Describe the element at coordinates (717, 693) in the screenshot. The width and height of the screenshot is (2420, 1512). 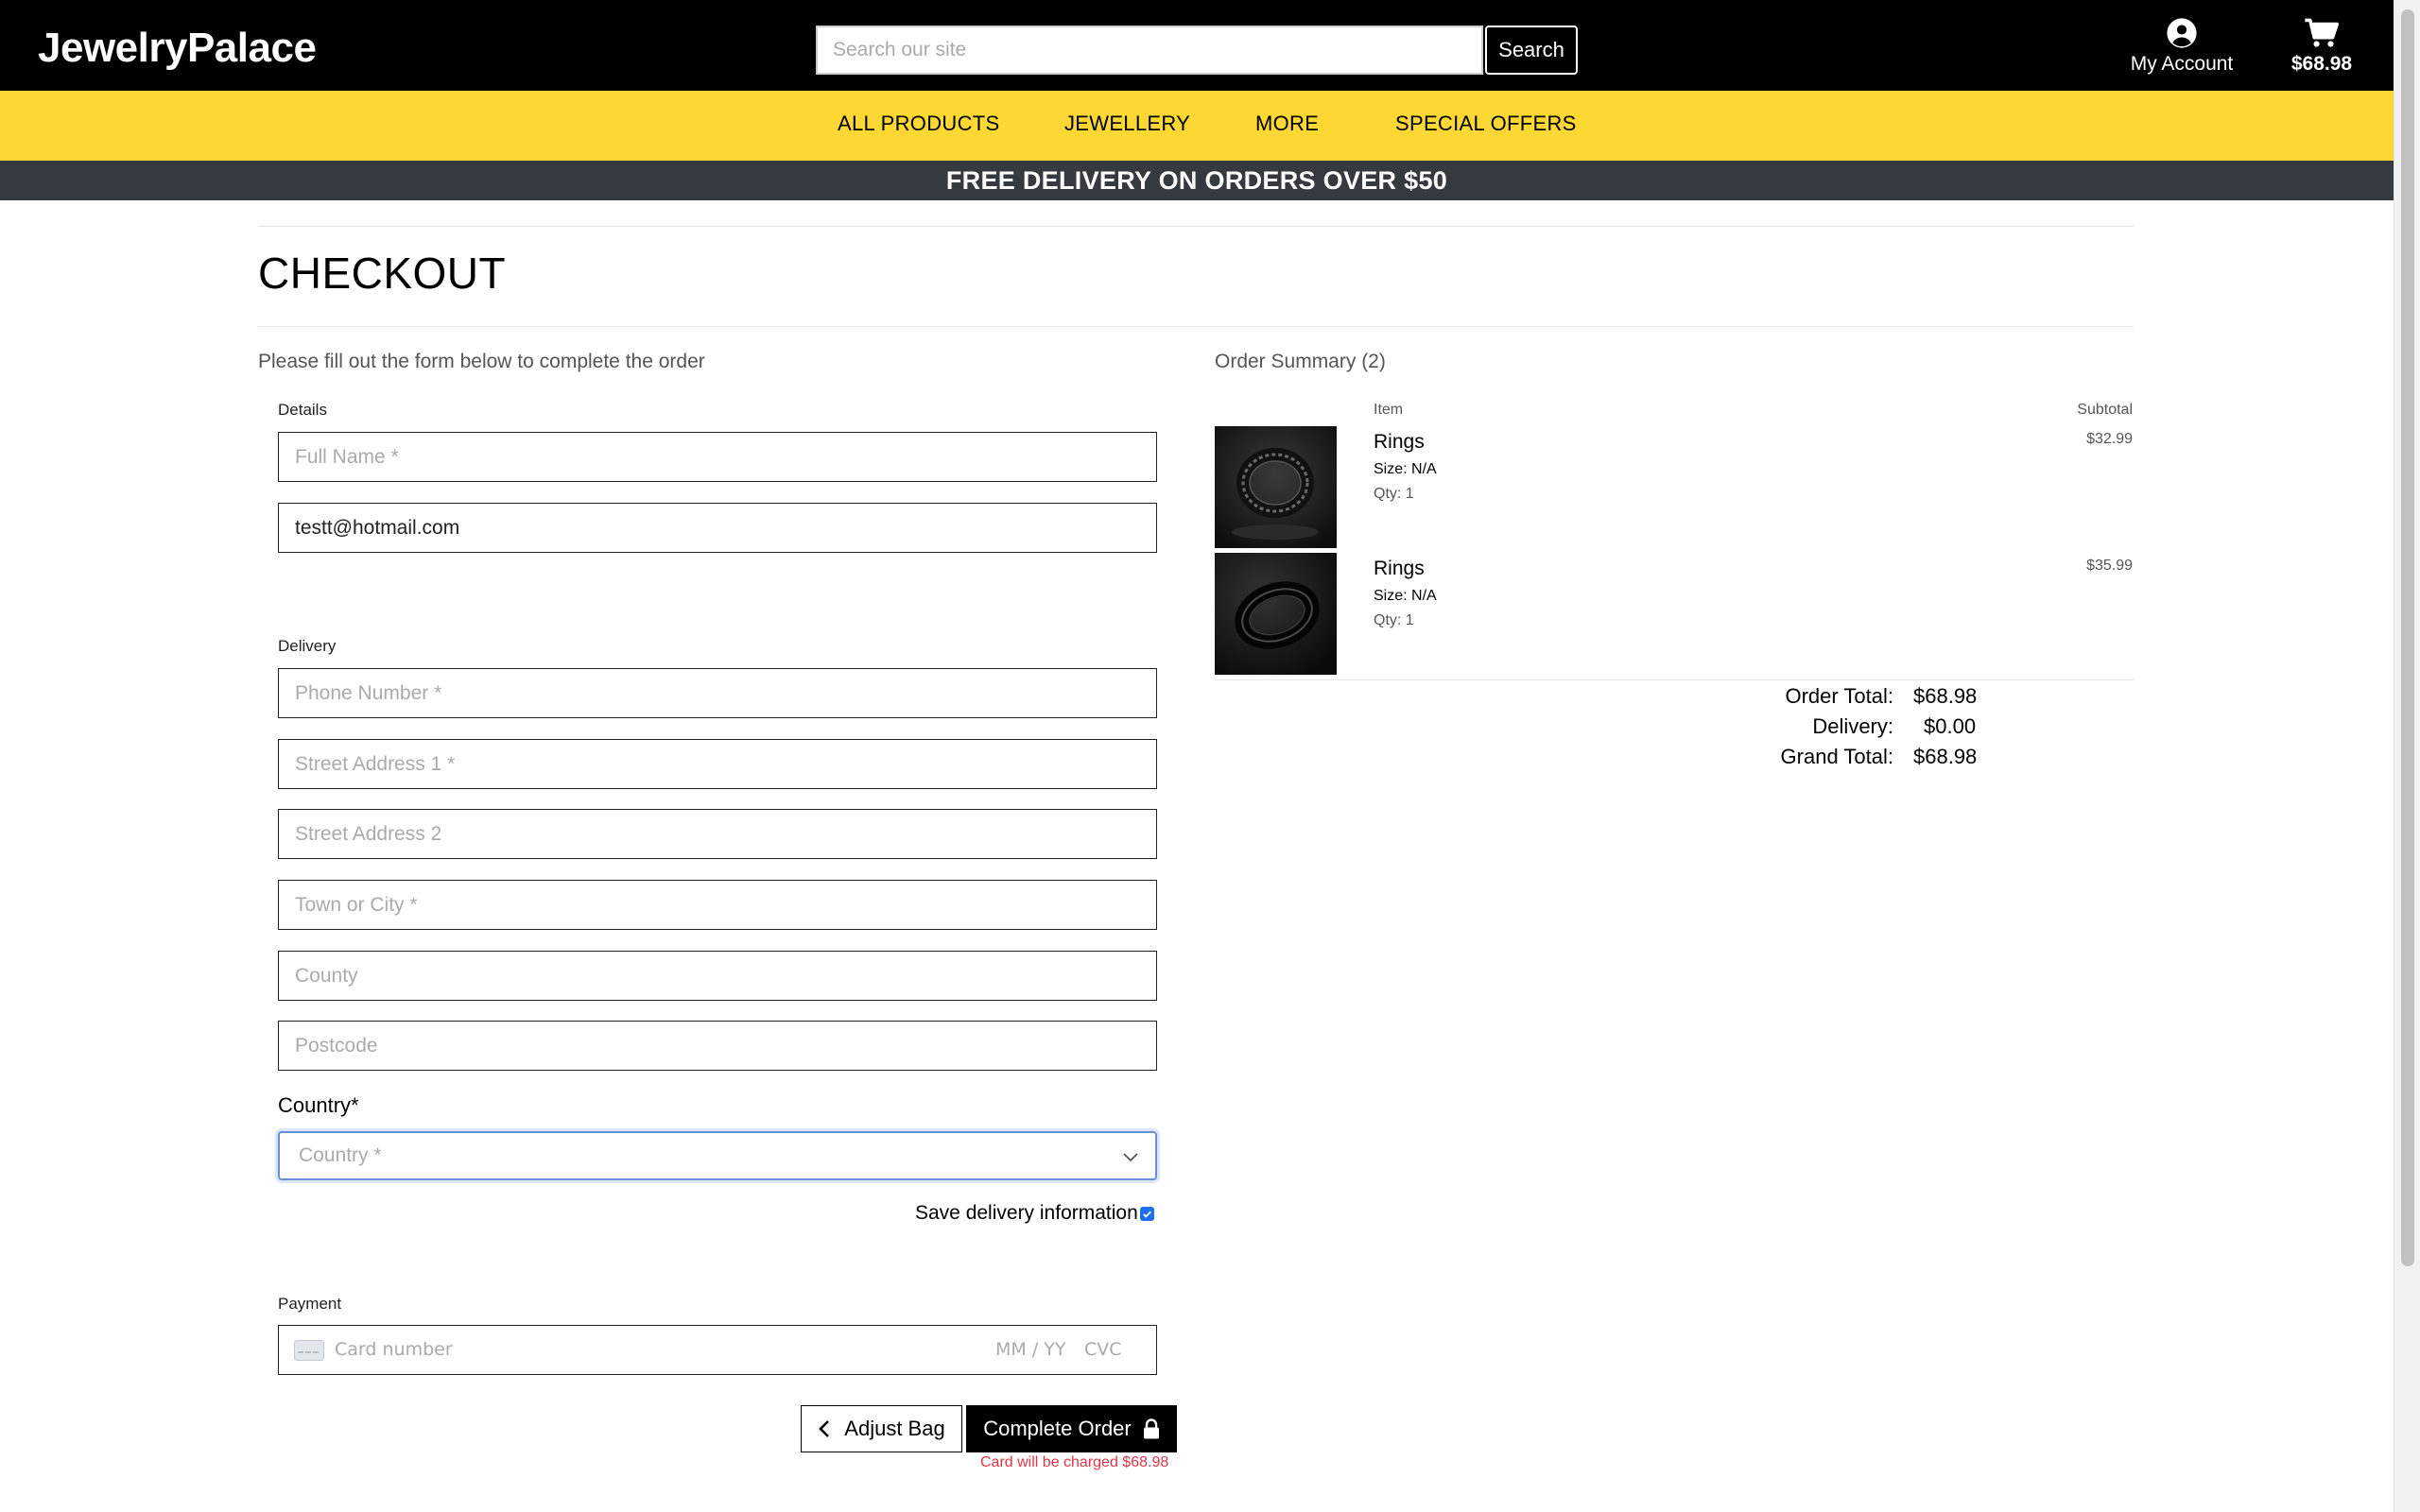
I see `phone-field` at that location.